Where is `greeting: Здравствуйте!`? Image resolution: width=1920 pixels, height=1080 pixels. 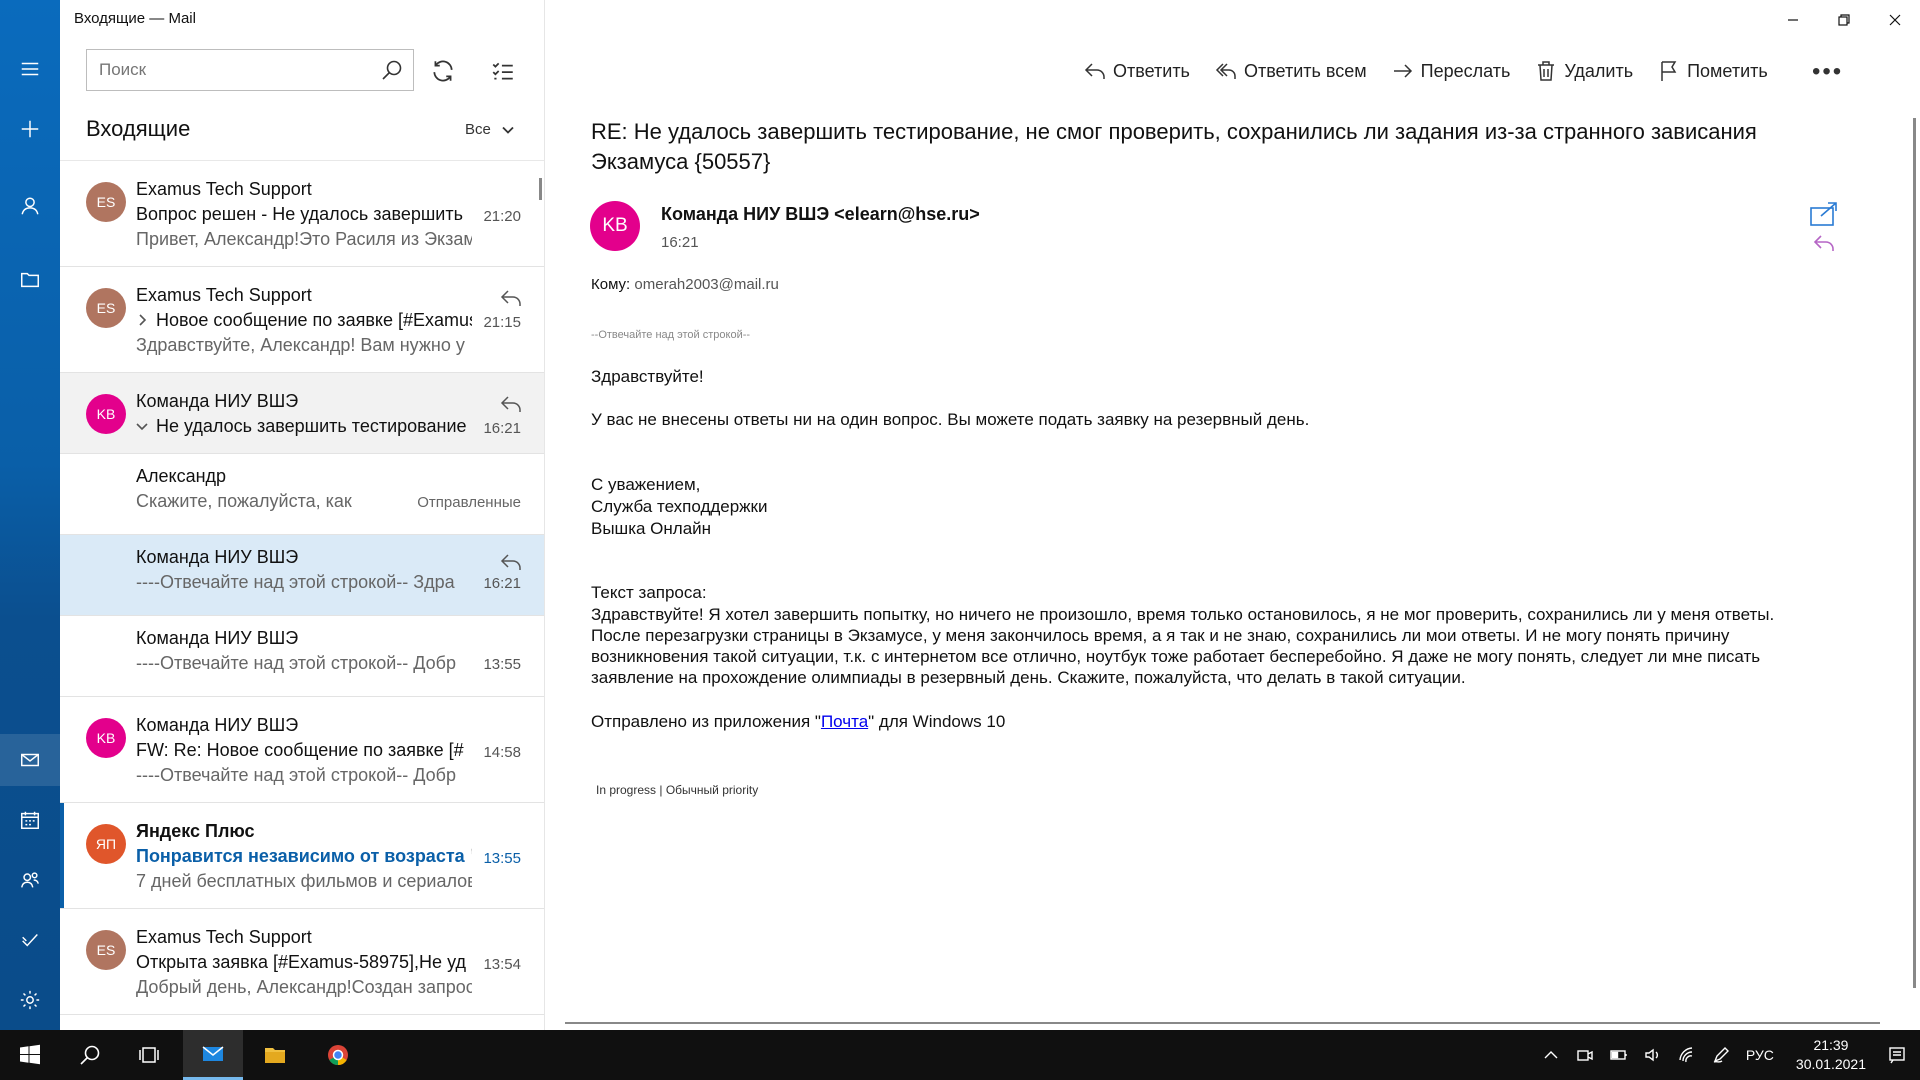 greeting: Здравствуйте! is located at coordinates (647, 376).